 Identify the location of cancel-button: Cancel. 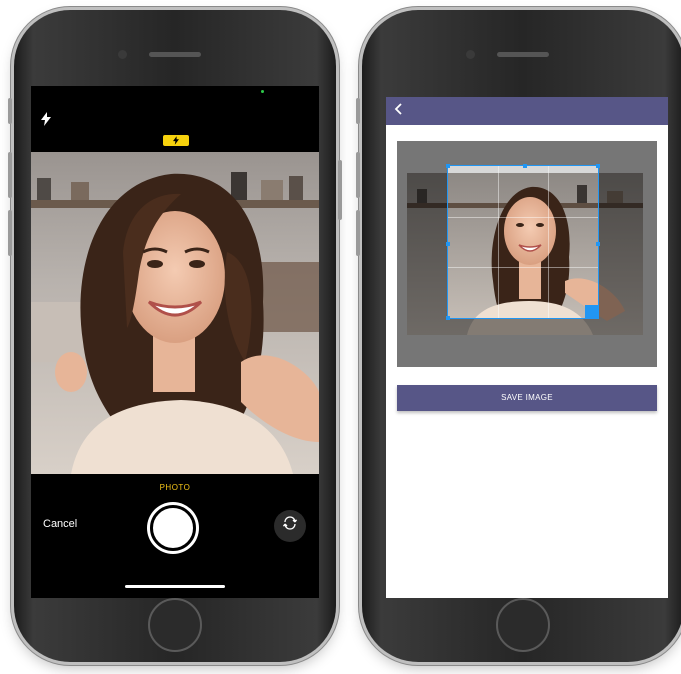
(60, 524).